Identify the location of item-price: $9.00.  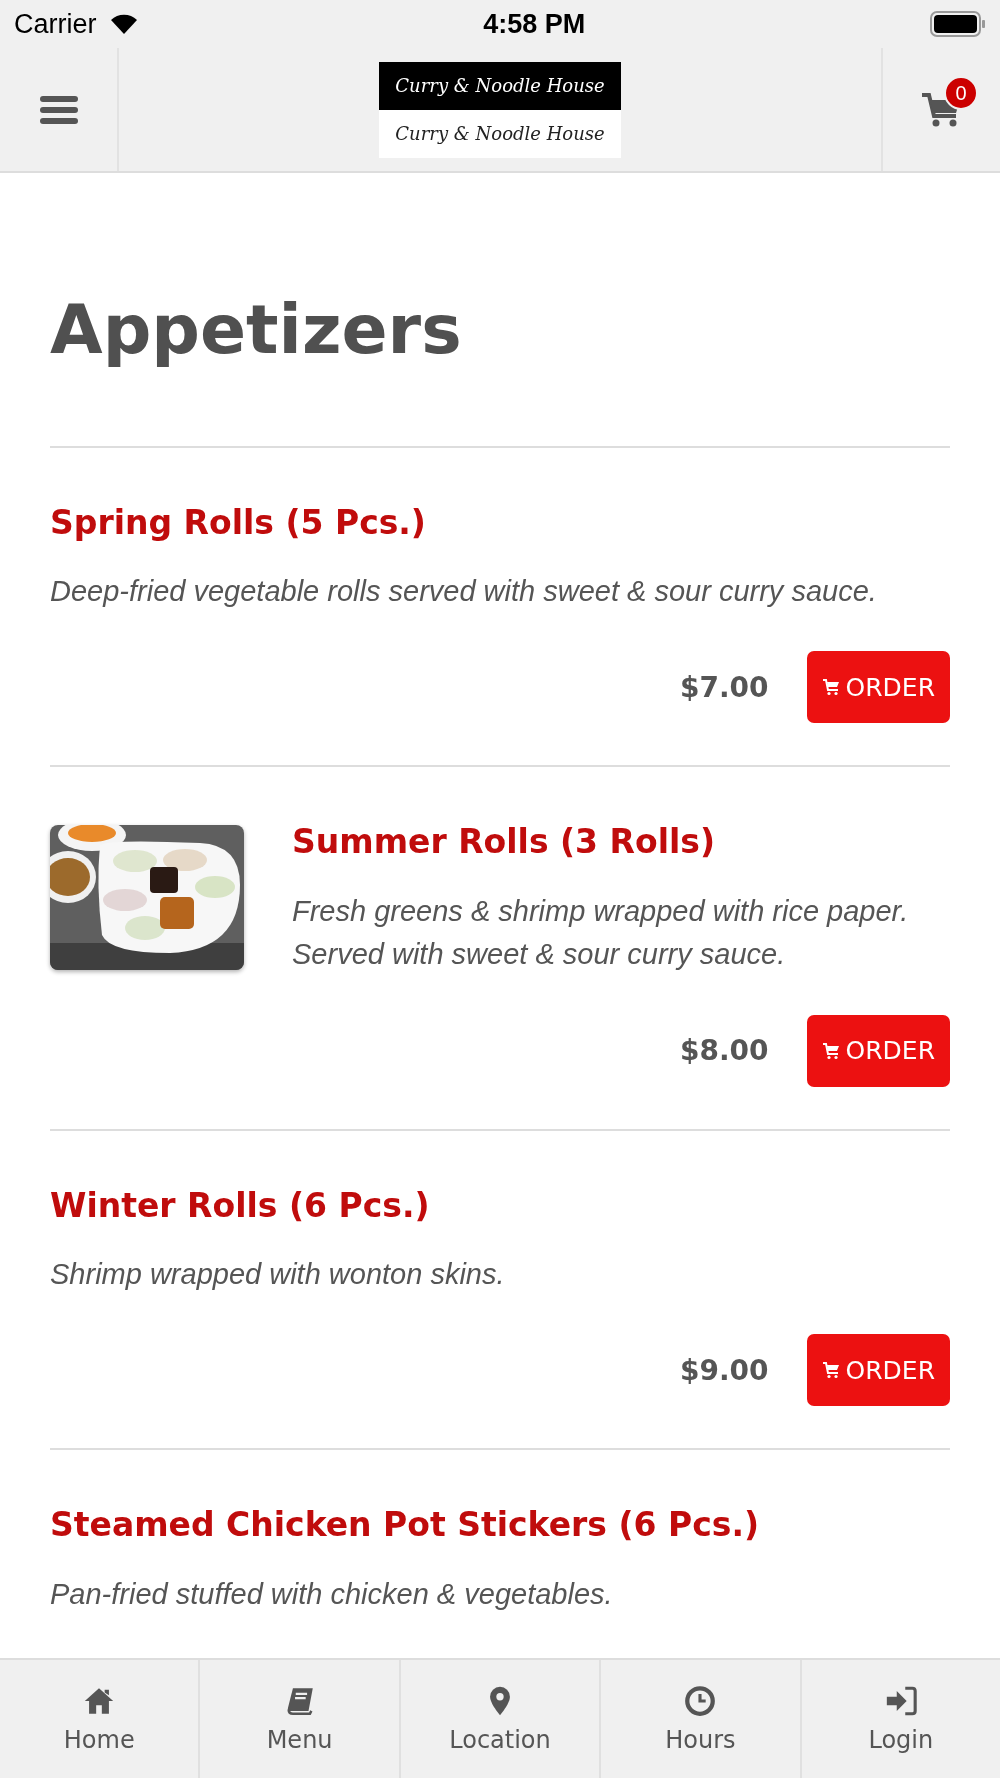
(724, 1370).